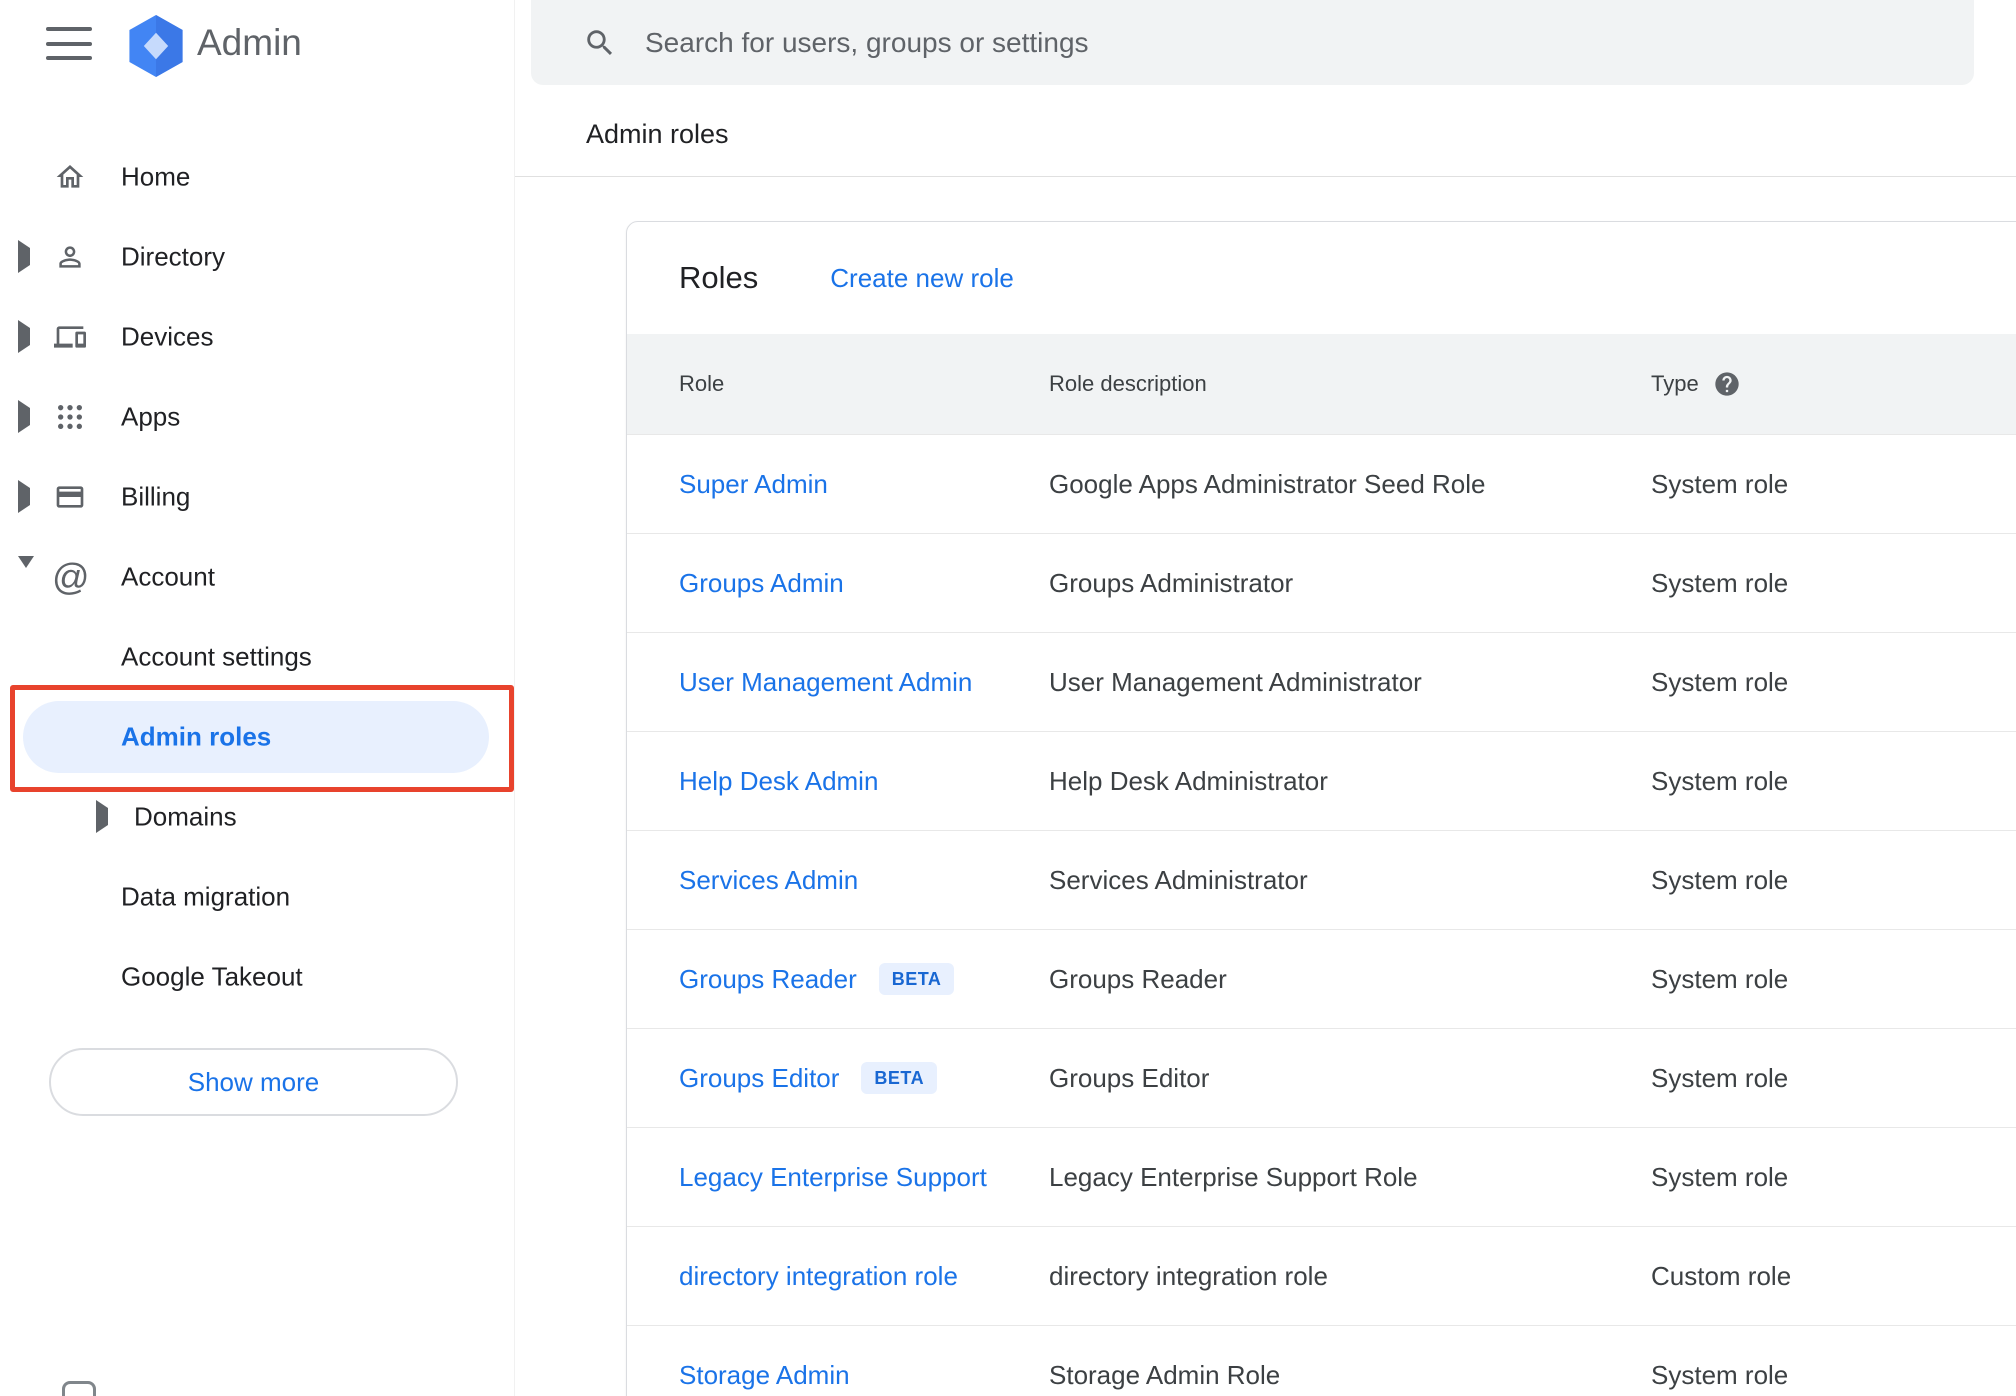  What do you see at coordinates (759, 1078) in the screenshot?
I see `role-link: Groups Editor` at bounding box center [759, 1078].